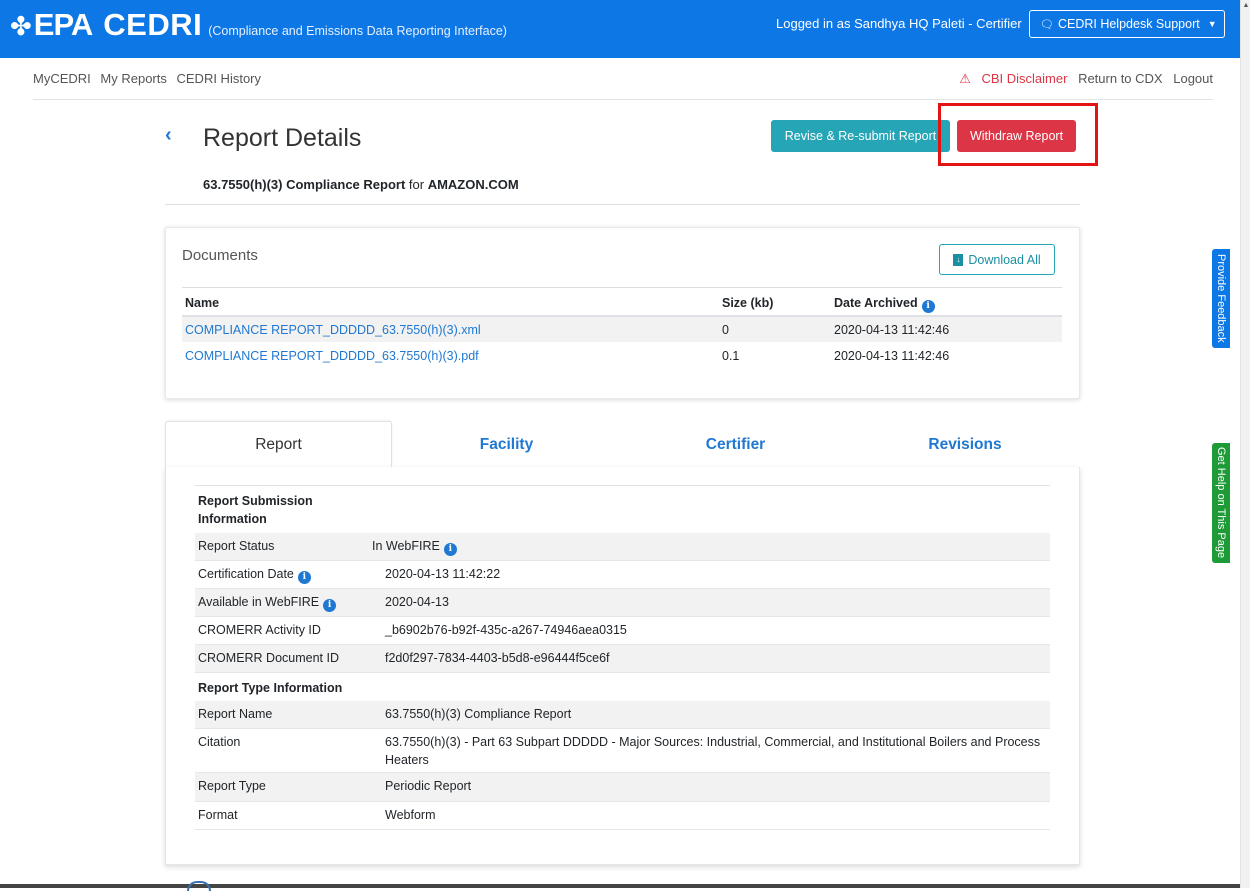 This screenshot has width=1250, height=891. I want to click on report-name-bold: 63.7550(h)(3) Compliance Report, so click(304, 184).